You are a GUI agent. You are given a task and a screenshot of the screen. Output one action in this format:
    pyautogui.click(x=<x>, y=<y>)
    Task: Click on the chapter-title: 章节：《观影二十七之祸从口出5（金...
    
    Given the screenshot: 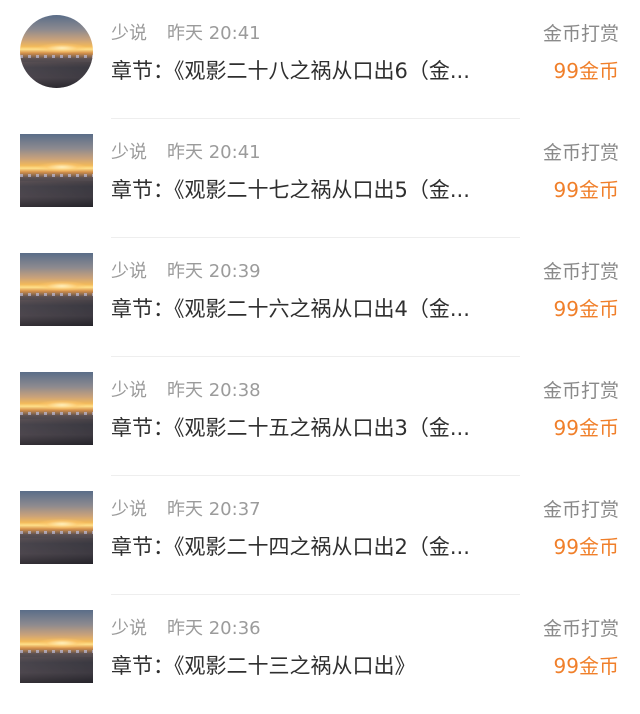 What is the action you would take?
    pyautogui.click(x=323, y=190)
    